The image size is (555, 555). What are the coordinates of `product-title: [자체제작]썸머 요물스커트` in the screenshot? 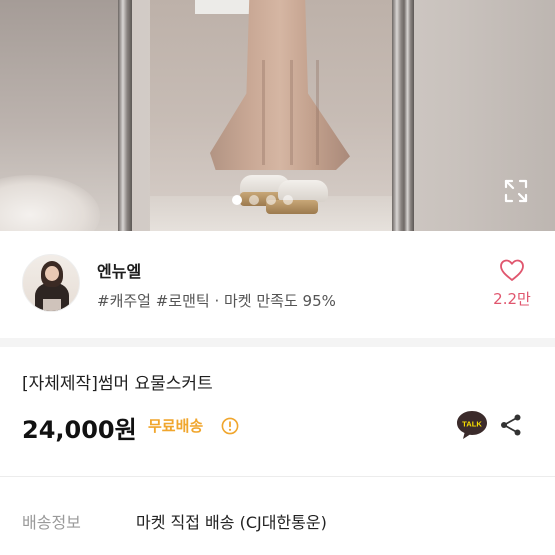 It's located at (117, 384).